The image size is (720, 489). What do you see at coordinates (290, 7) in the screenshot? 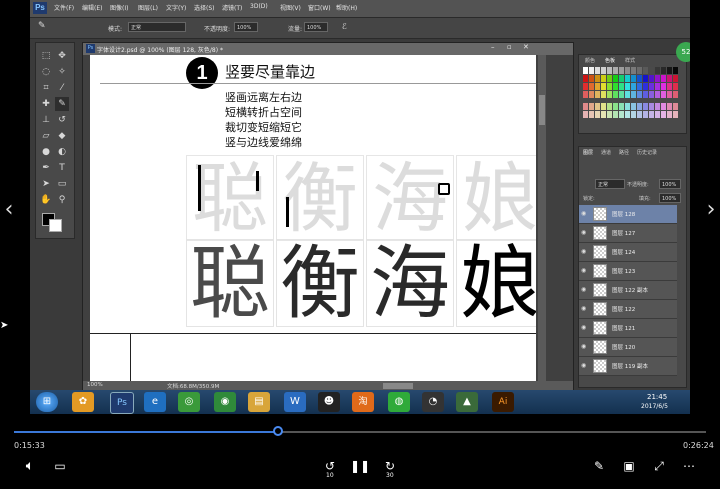
I see `menu-item: 视图(V)` at bounding box center [290, 7].